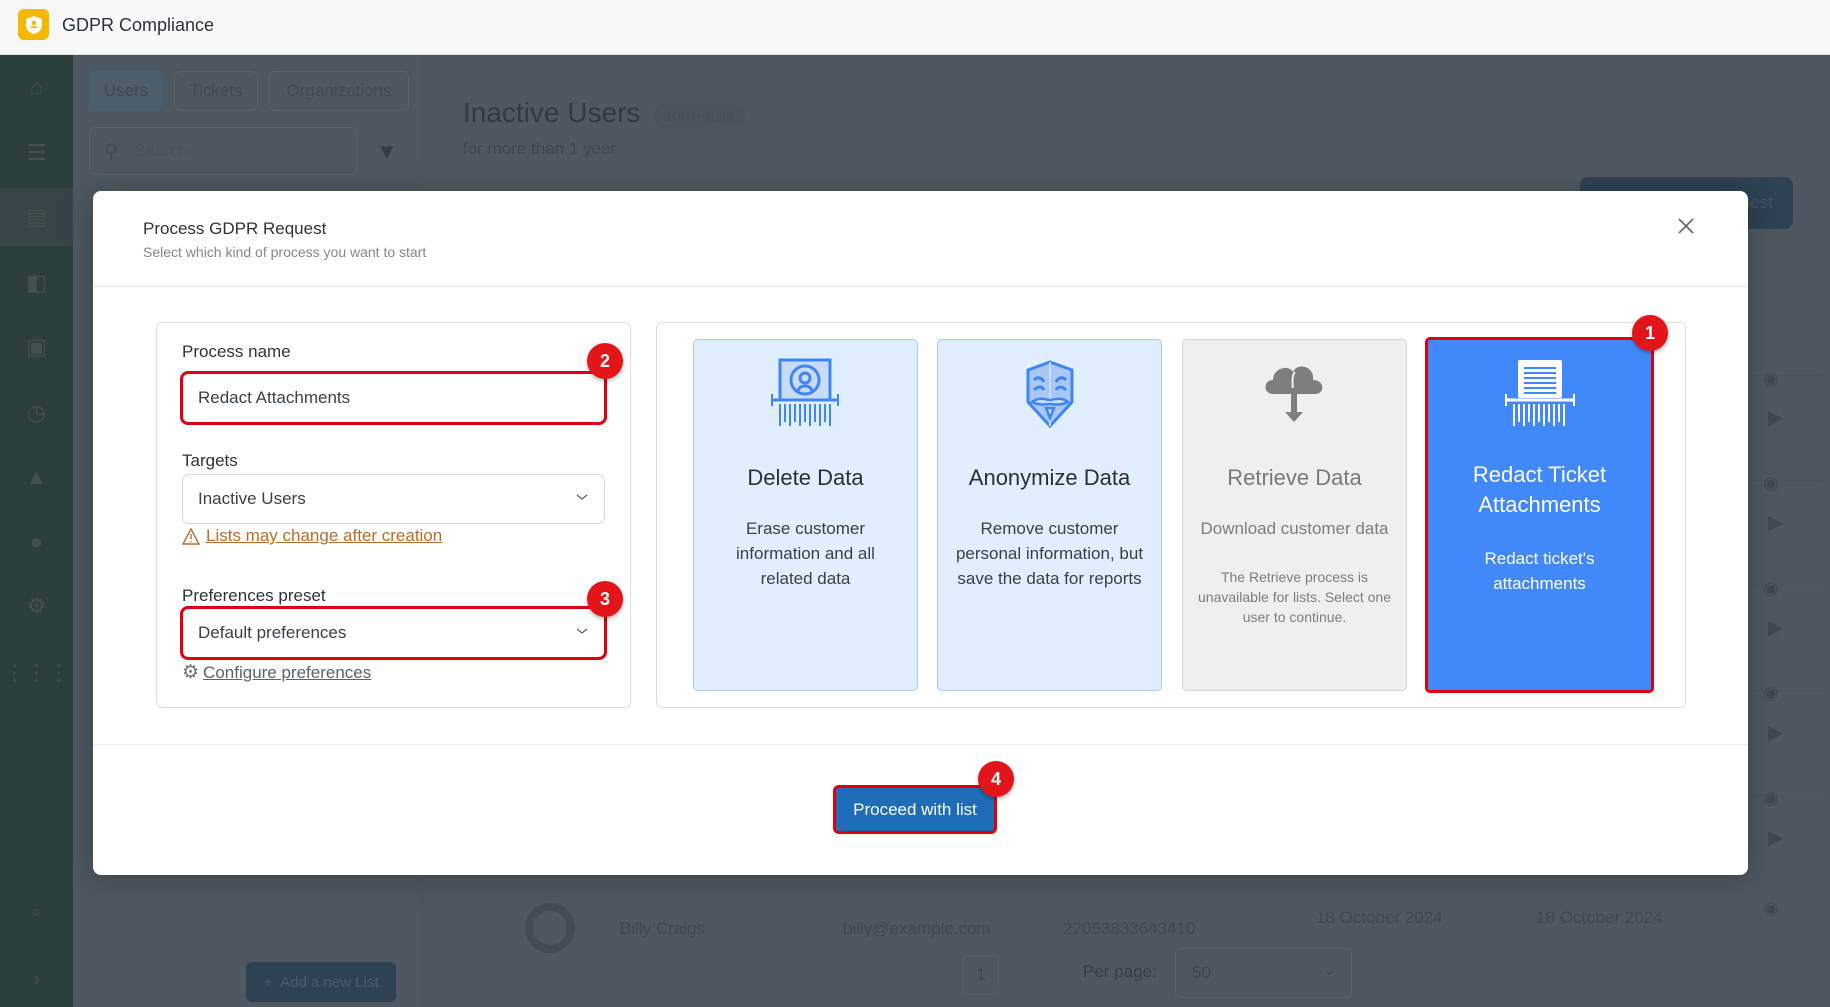 The height and width of the screenshot is (1007, 1830). Describe the element at coordinates (605, 599) in the screenshot. I see `annotation-badge-3: 3` at that location.